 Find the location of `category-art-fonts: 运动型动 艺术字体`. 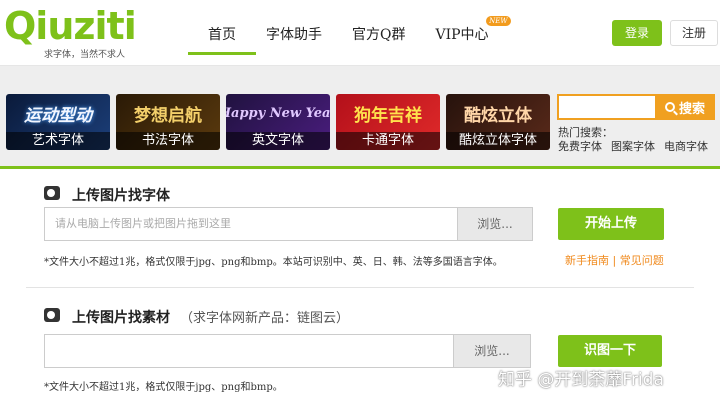

category-art-fonts: 运动型动 艺术字体 is located at coordinates (58, 122).